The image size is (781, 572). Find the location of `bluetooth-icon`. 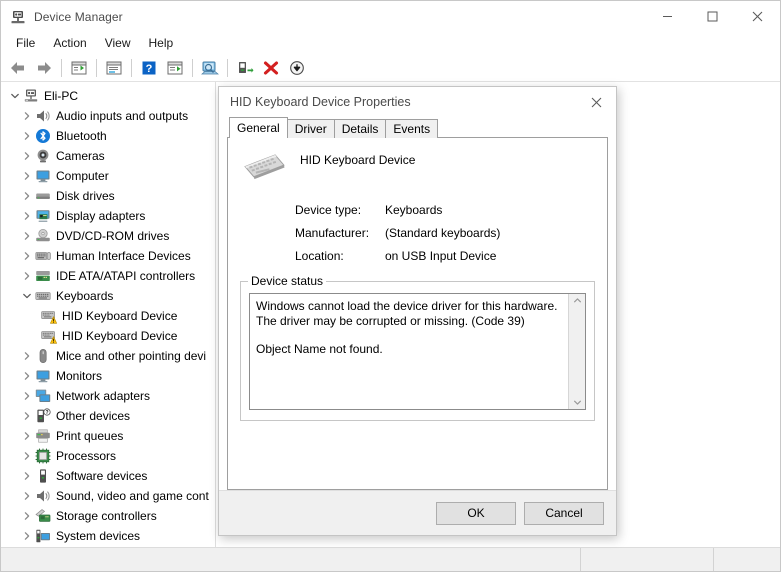

bluetooth-icon is located at coordinates (43, 136).